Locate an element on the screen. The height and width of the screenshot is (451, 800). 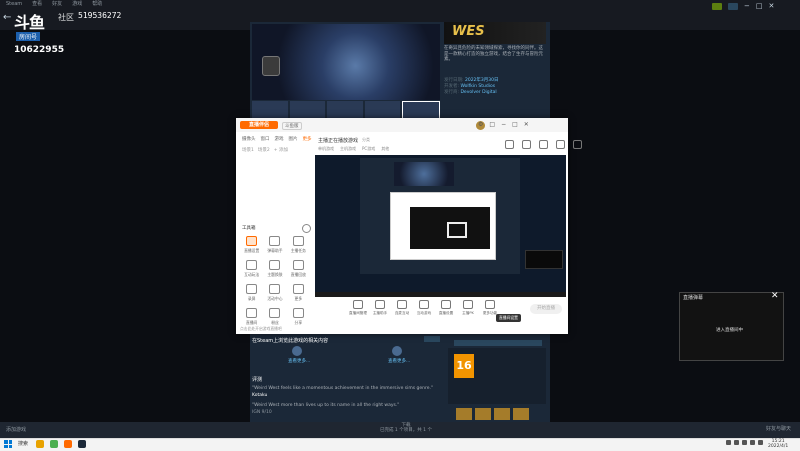
menu-item: 好友 is located at coordinates (57, 4).